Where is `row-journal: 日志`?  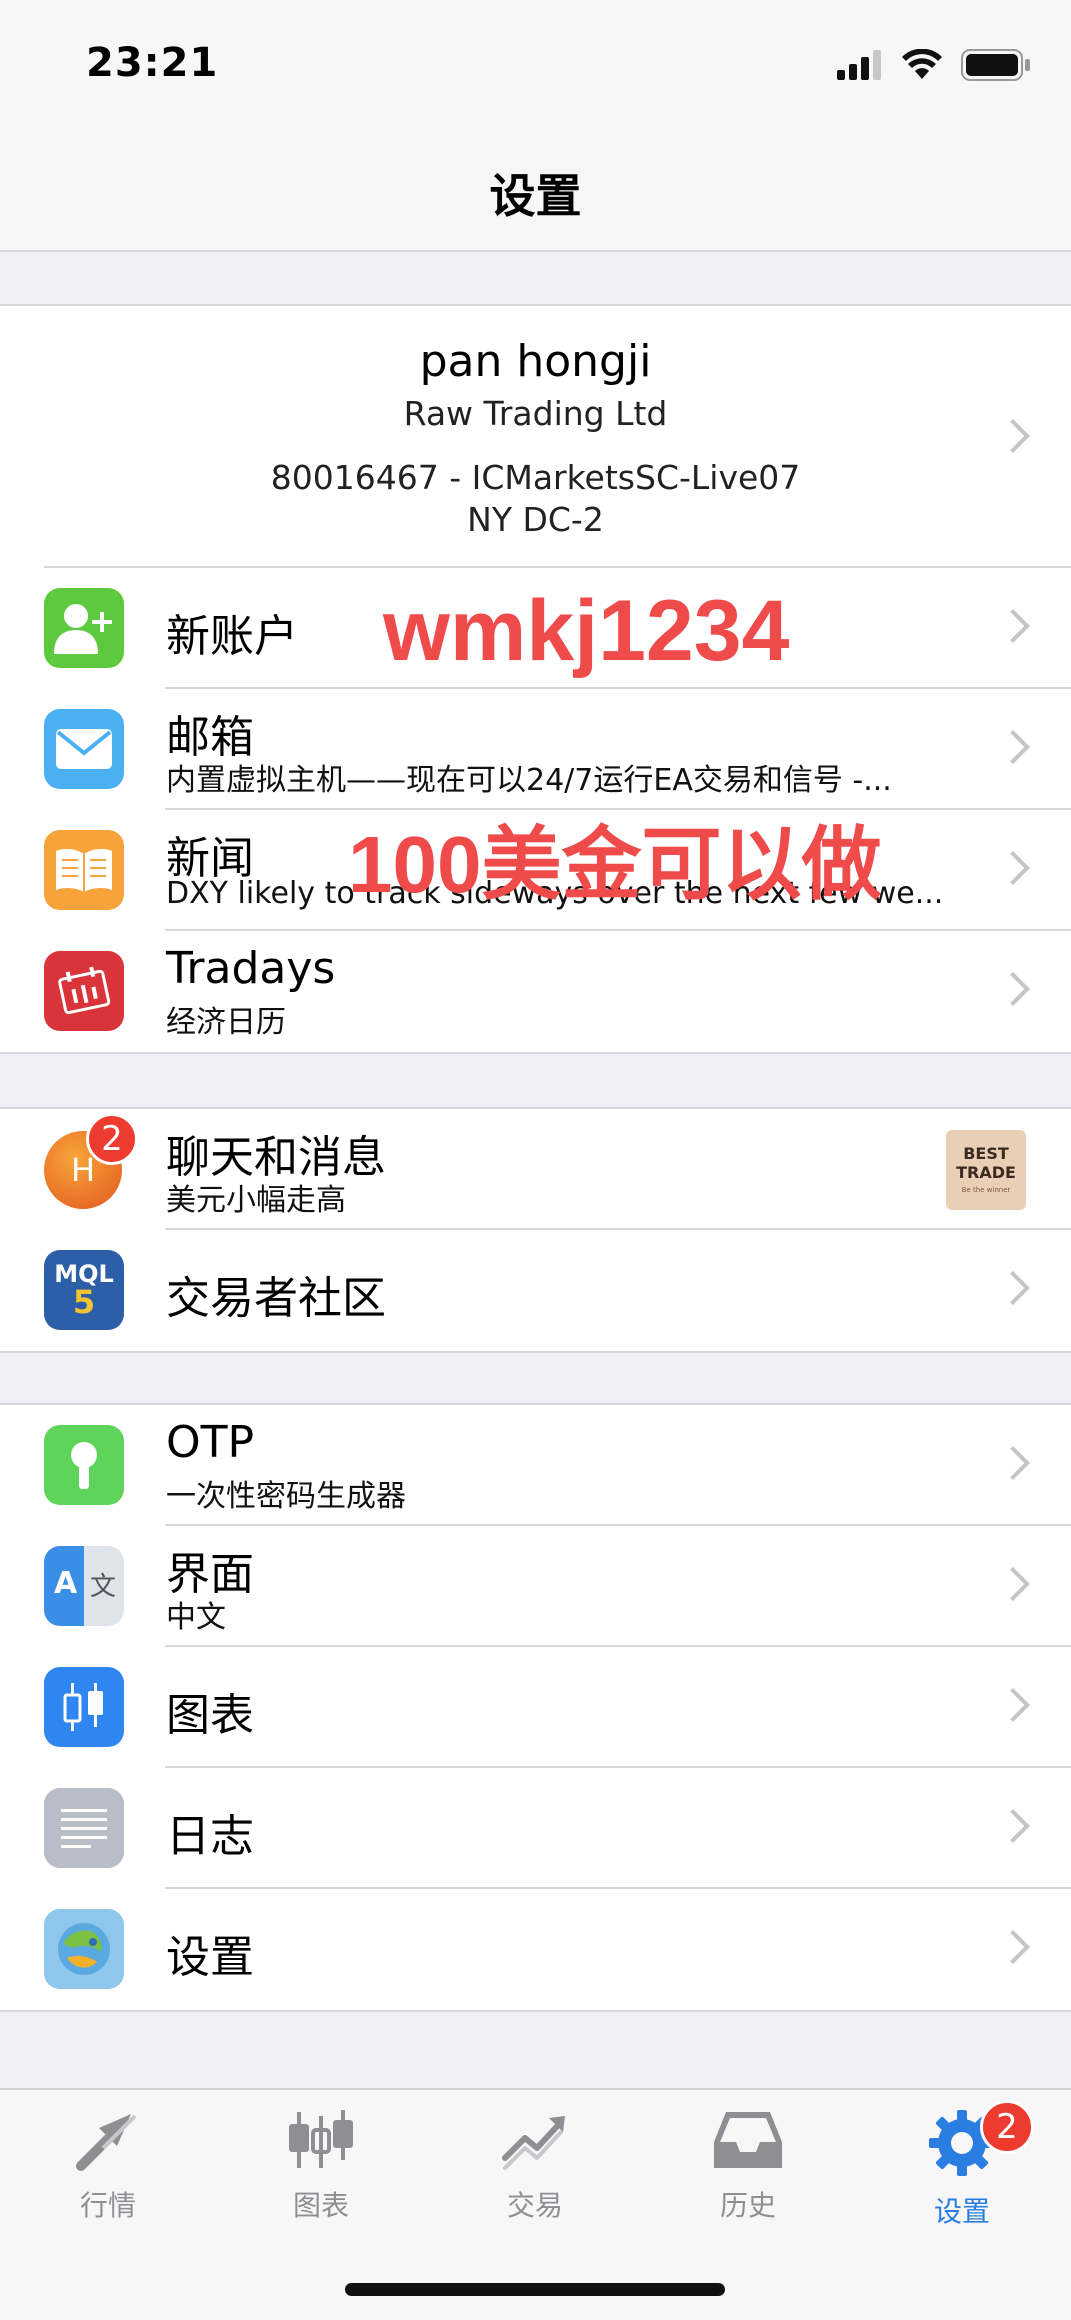 row-journal: 日志 is located at coordinates (535, 1828).